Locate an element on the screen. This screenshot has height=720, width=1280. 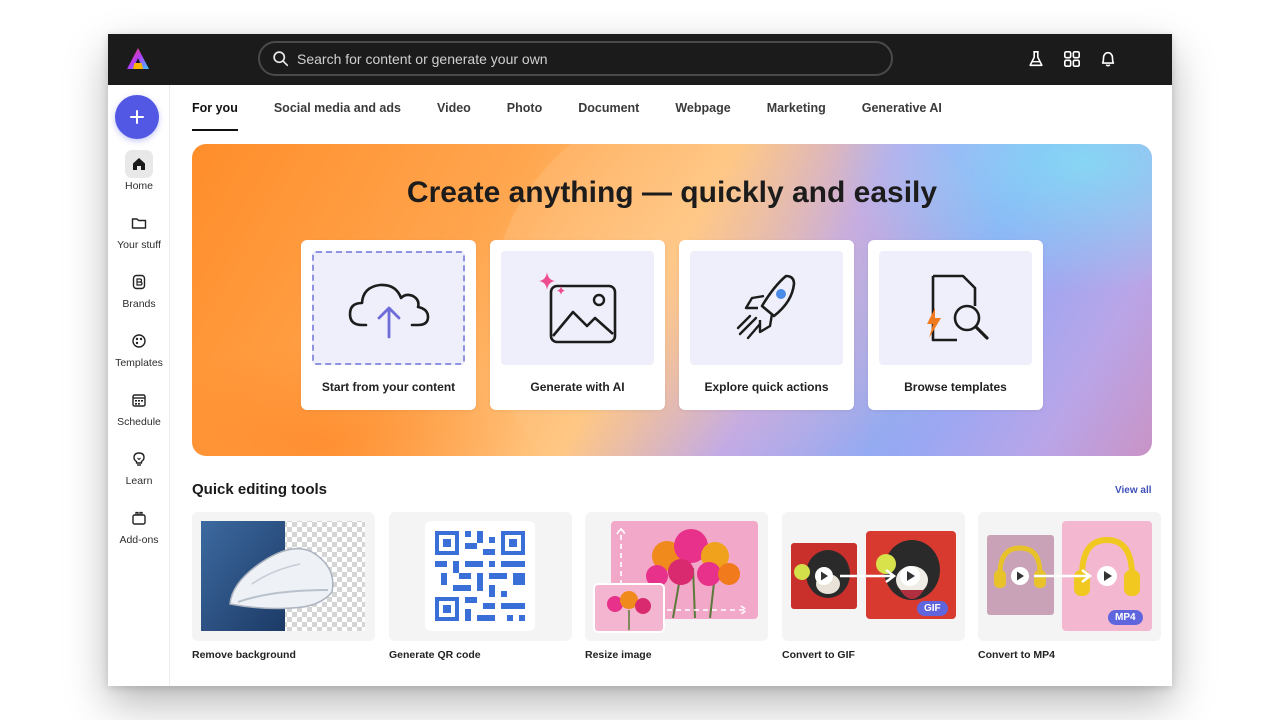
gif-badge: GIF is located at coordinates (932, 608).